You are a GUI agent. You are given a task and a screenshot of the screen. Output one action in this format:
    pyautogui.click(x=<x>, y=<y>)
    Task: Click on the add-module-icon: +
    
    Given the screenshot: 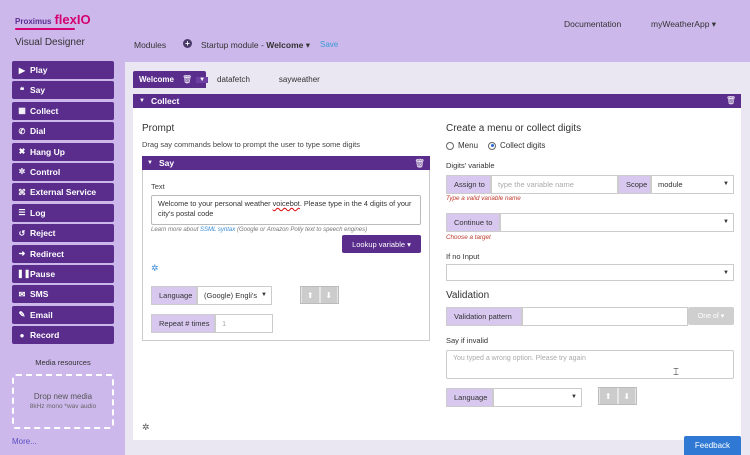 What is the action you would take?
    pyautogui.click(x=187, y=43)
    